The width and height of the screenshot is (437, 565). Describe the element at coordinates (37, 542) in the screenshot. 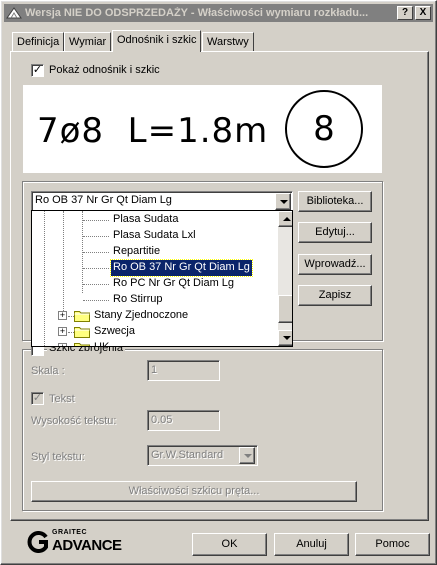

I see `graitec-logo-mark` at that location.